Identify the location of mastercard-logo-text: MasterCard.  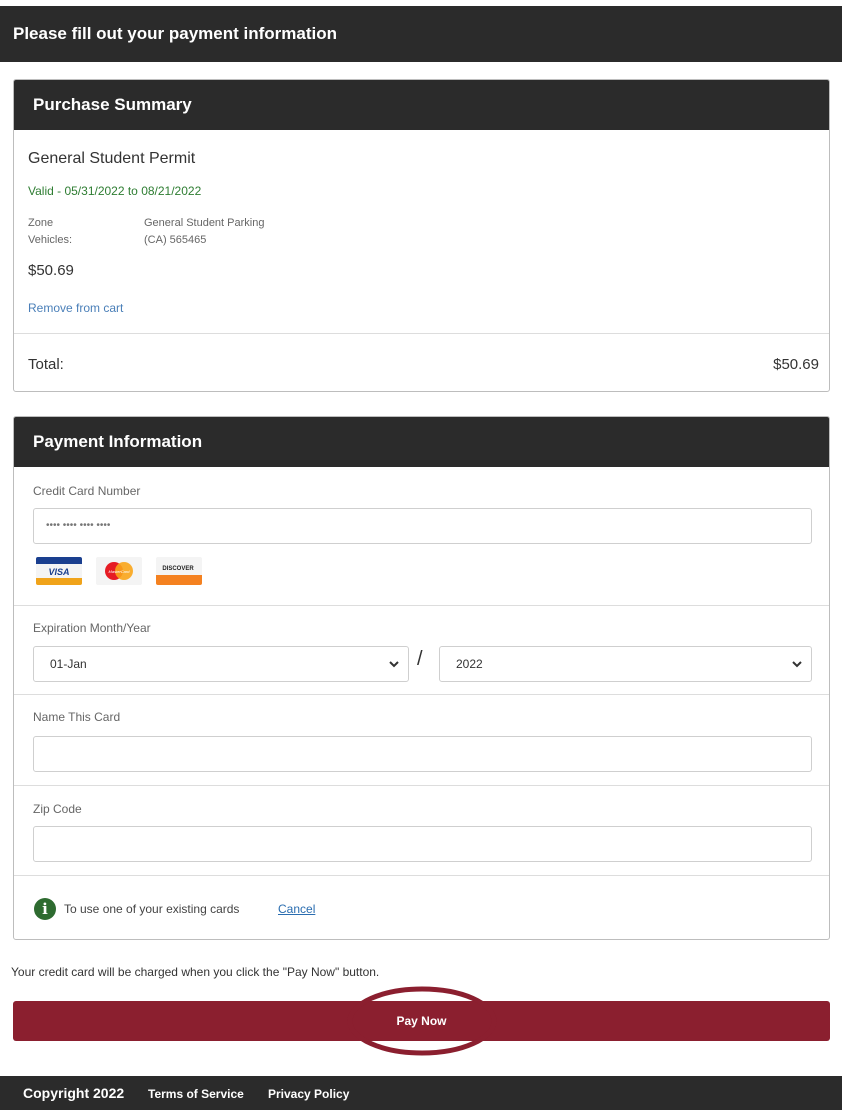
(120, 571).